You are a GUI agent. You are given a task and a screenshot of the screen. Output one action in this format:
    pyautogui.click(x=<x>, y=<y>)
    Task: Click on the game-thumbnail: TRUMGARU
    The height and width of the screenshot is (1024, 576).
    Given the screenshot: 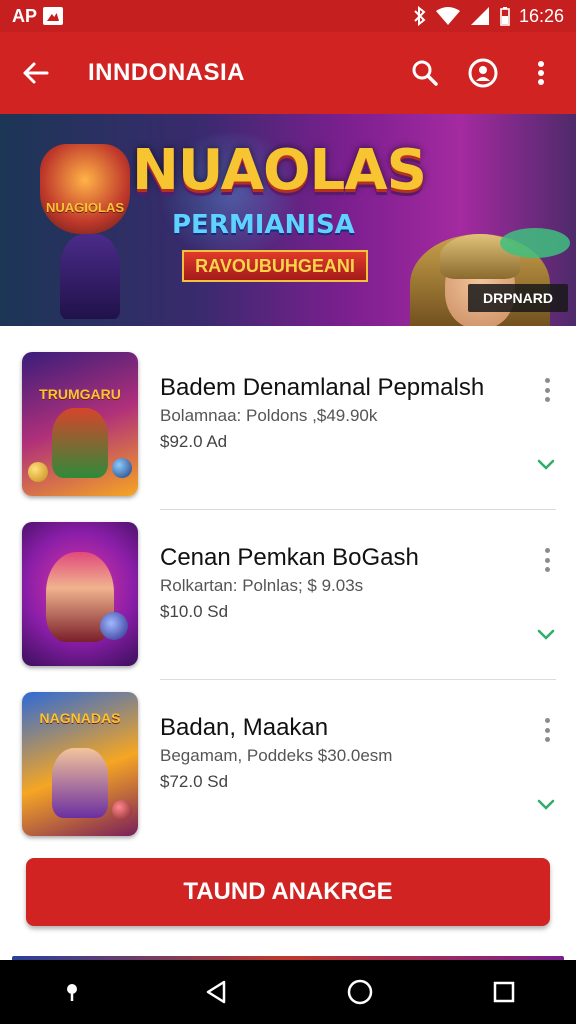 What is the action you would take?
    pyautogui.click(x=80, y=424)
    